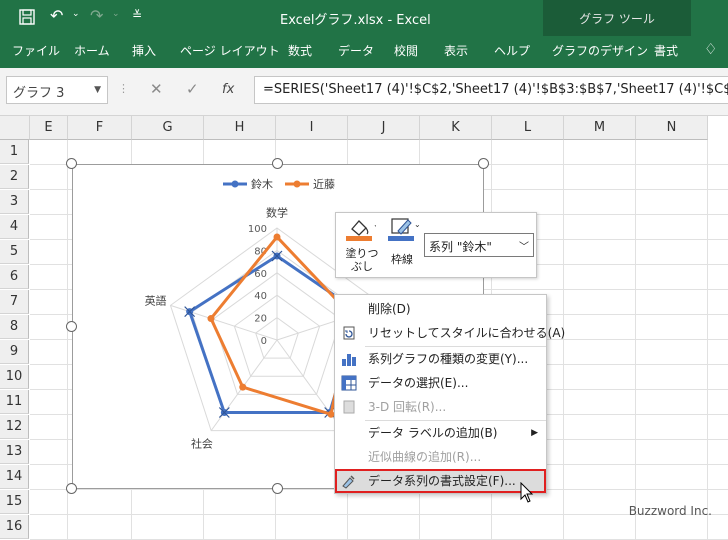  I want to click on 3d-rotation-icon, so click(349, 407).